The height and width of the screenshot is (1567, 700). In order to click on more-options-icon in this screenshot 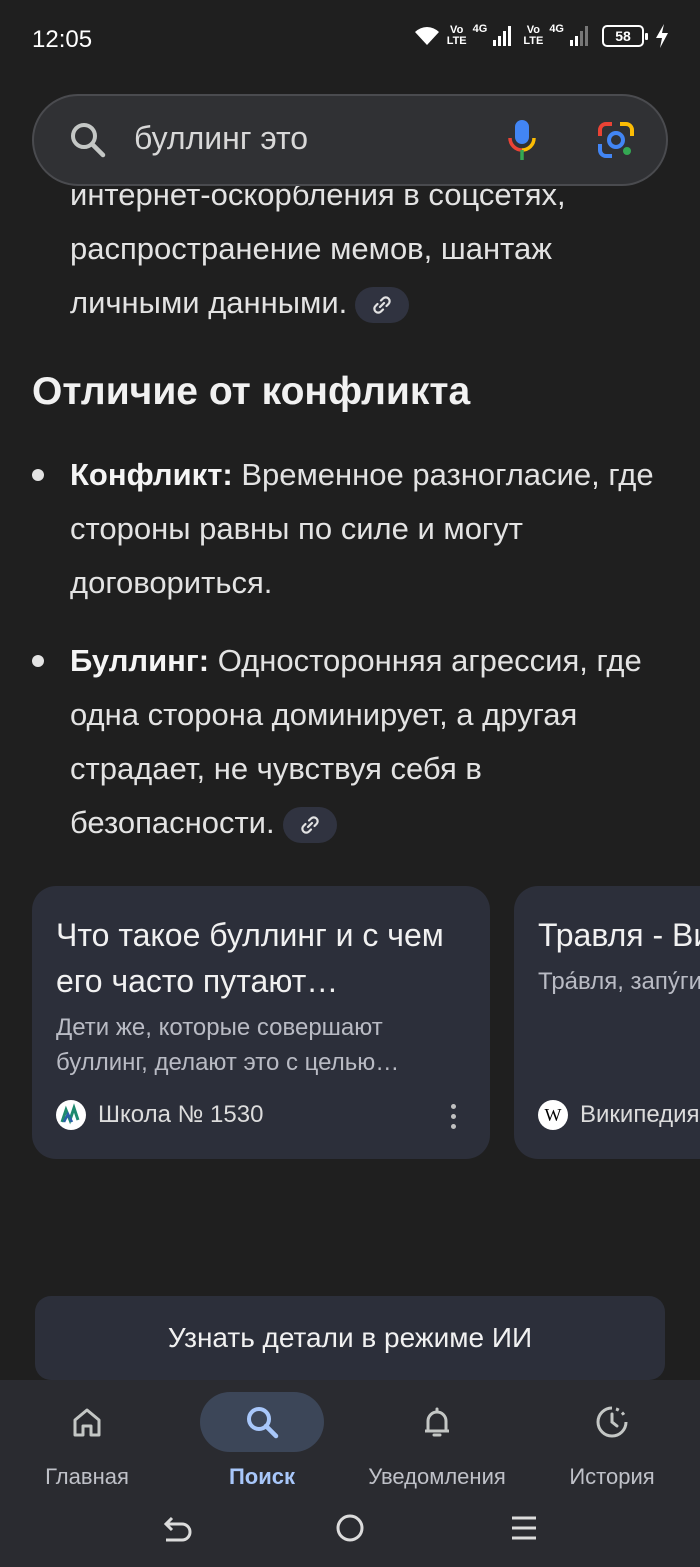, I will do `click(453, 1116)`.